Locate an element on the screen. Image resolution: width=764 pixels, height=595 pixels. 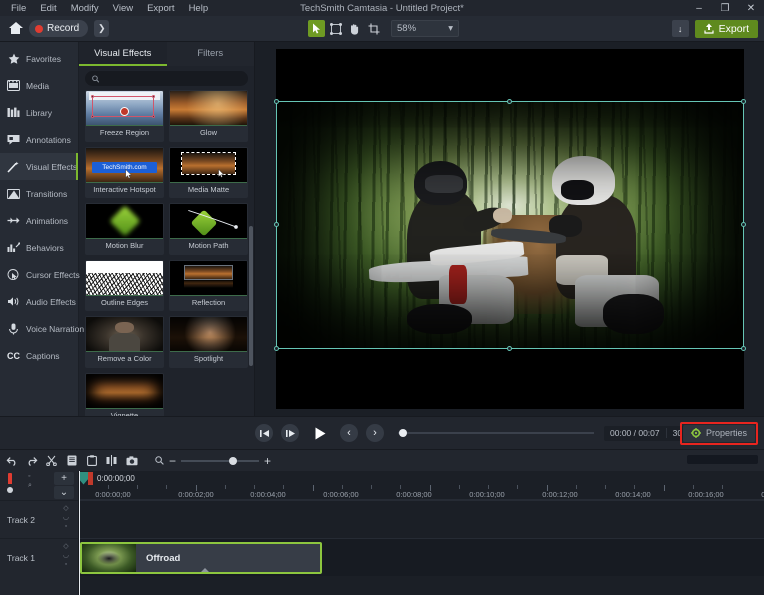
menu-item-edit: Edit is located at coordinates (48, 8).